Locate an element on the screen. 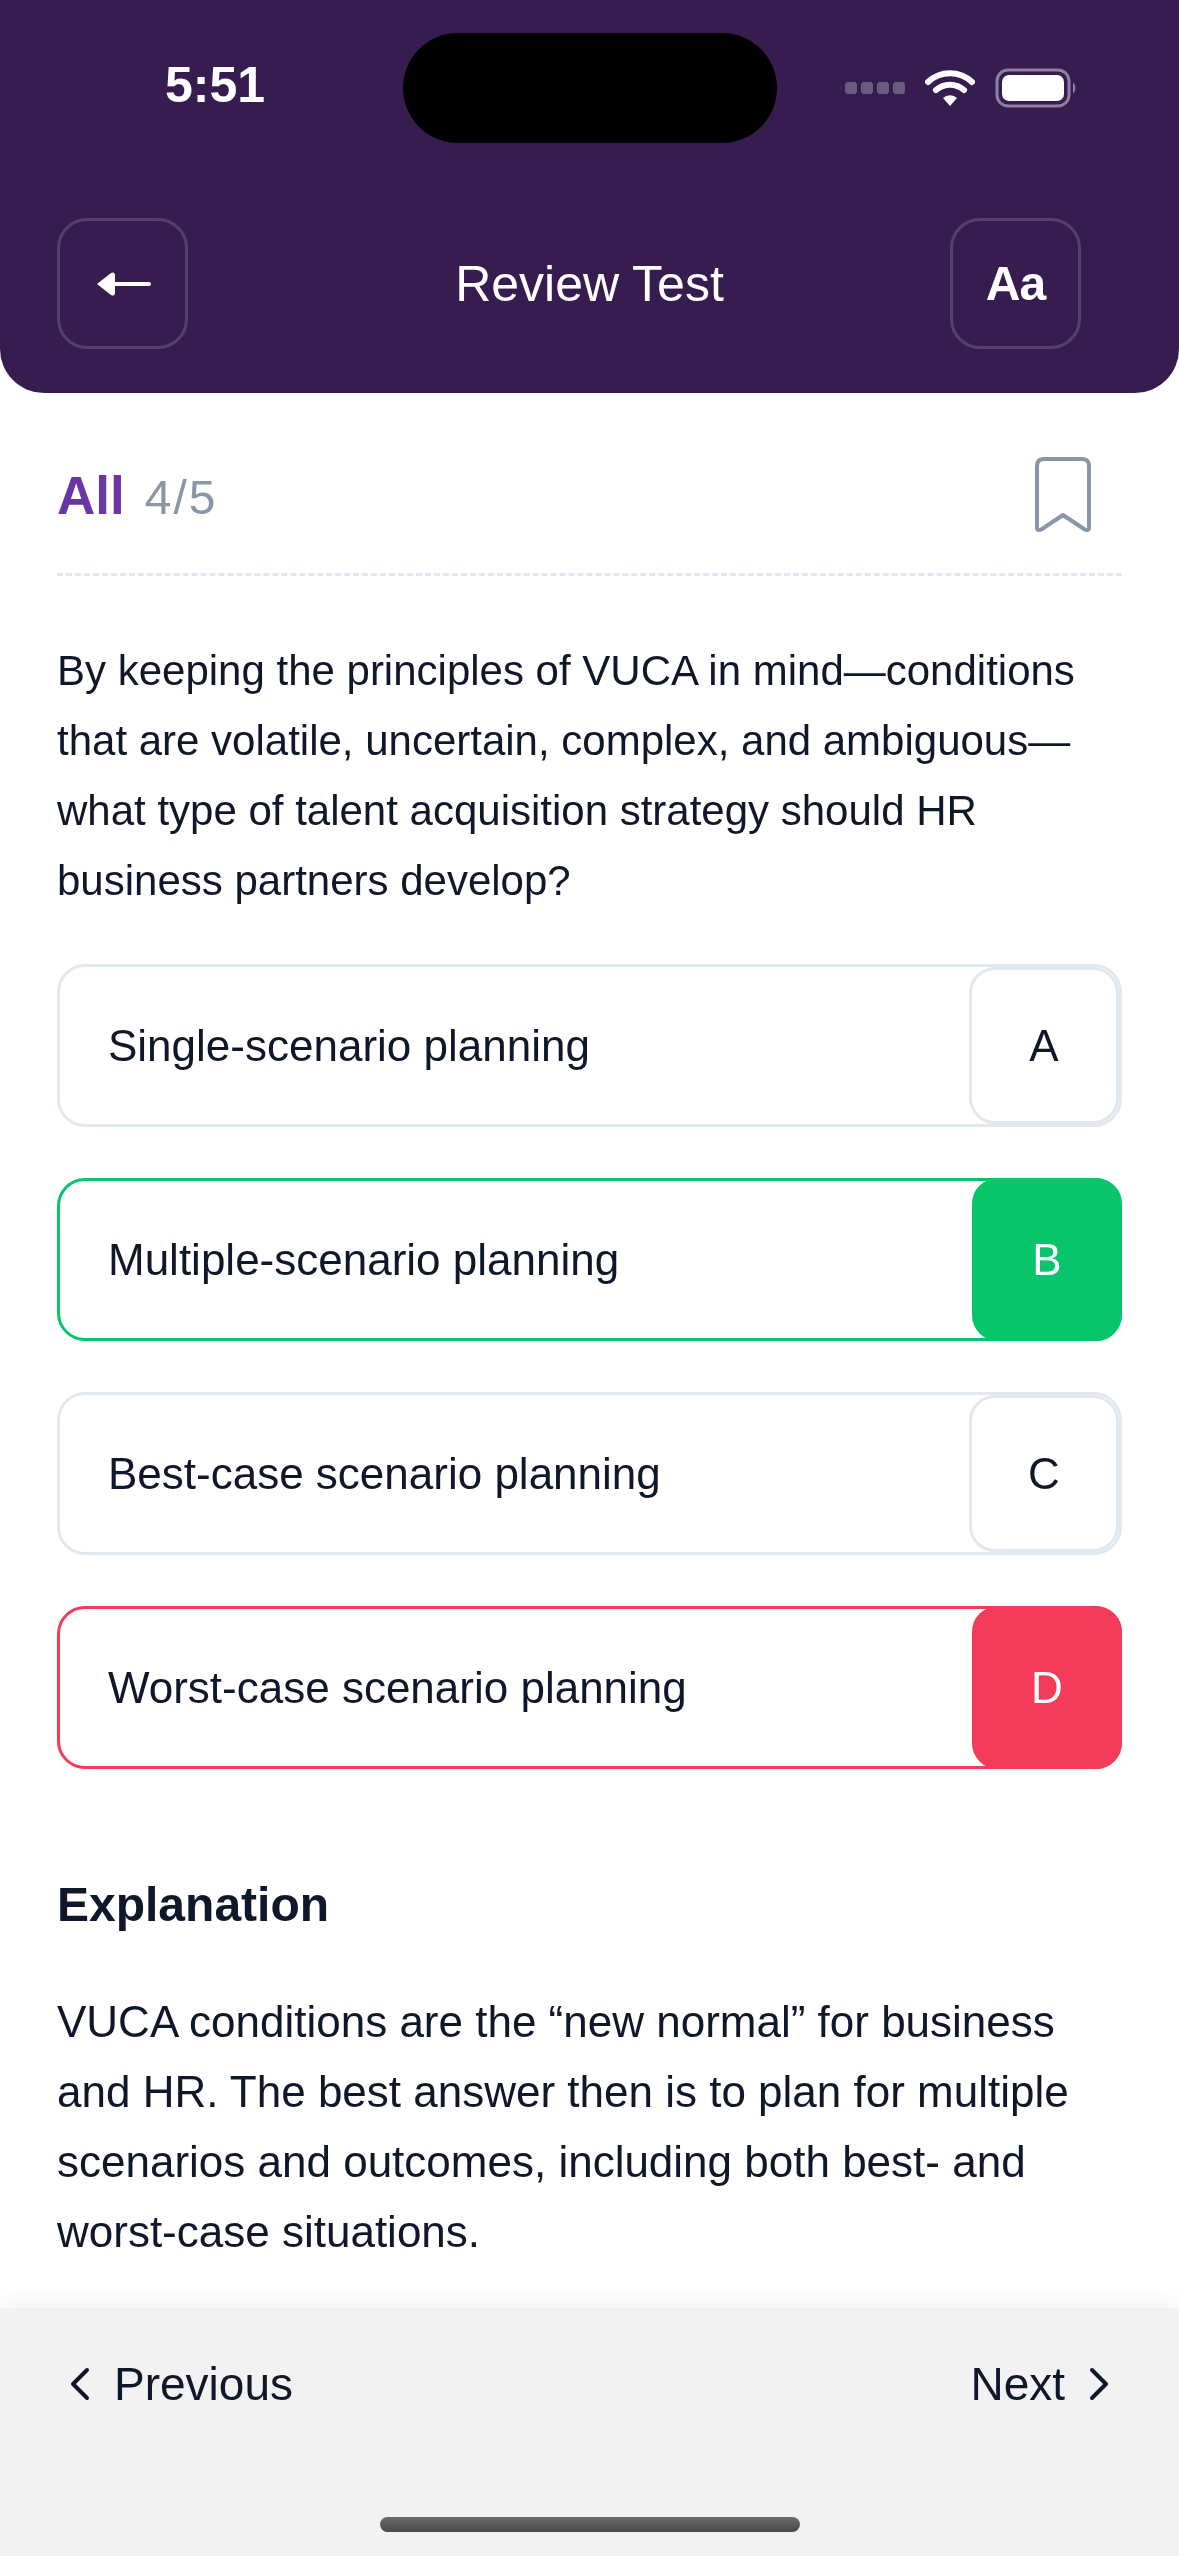  question-text: By keeping the principles of VUCA in mind—conditions that are volatile, uncertain, complex, and ambiguous—what type of talent acquisition strategy should HR business partners develop? is located at coordinates (566, 776).